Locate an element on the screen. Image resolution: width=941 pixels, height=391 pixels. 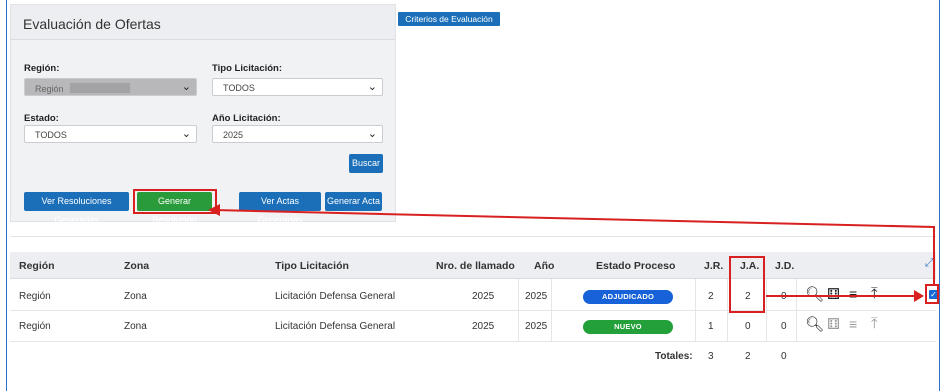
arrow-to-generar-resolucion is located at coordinates (574, 246).